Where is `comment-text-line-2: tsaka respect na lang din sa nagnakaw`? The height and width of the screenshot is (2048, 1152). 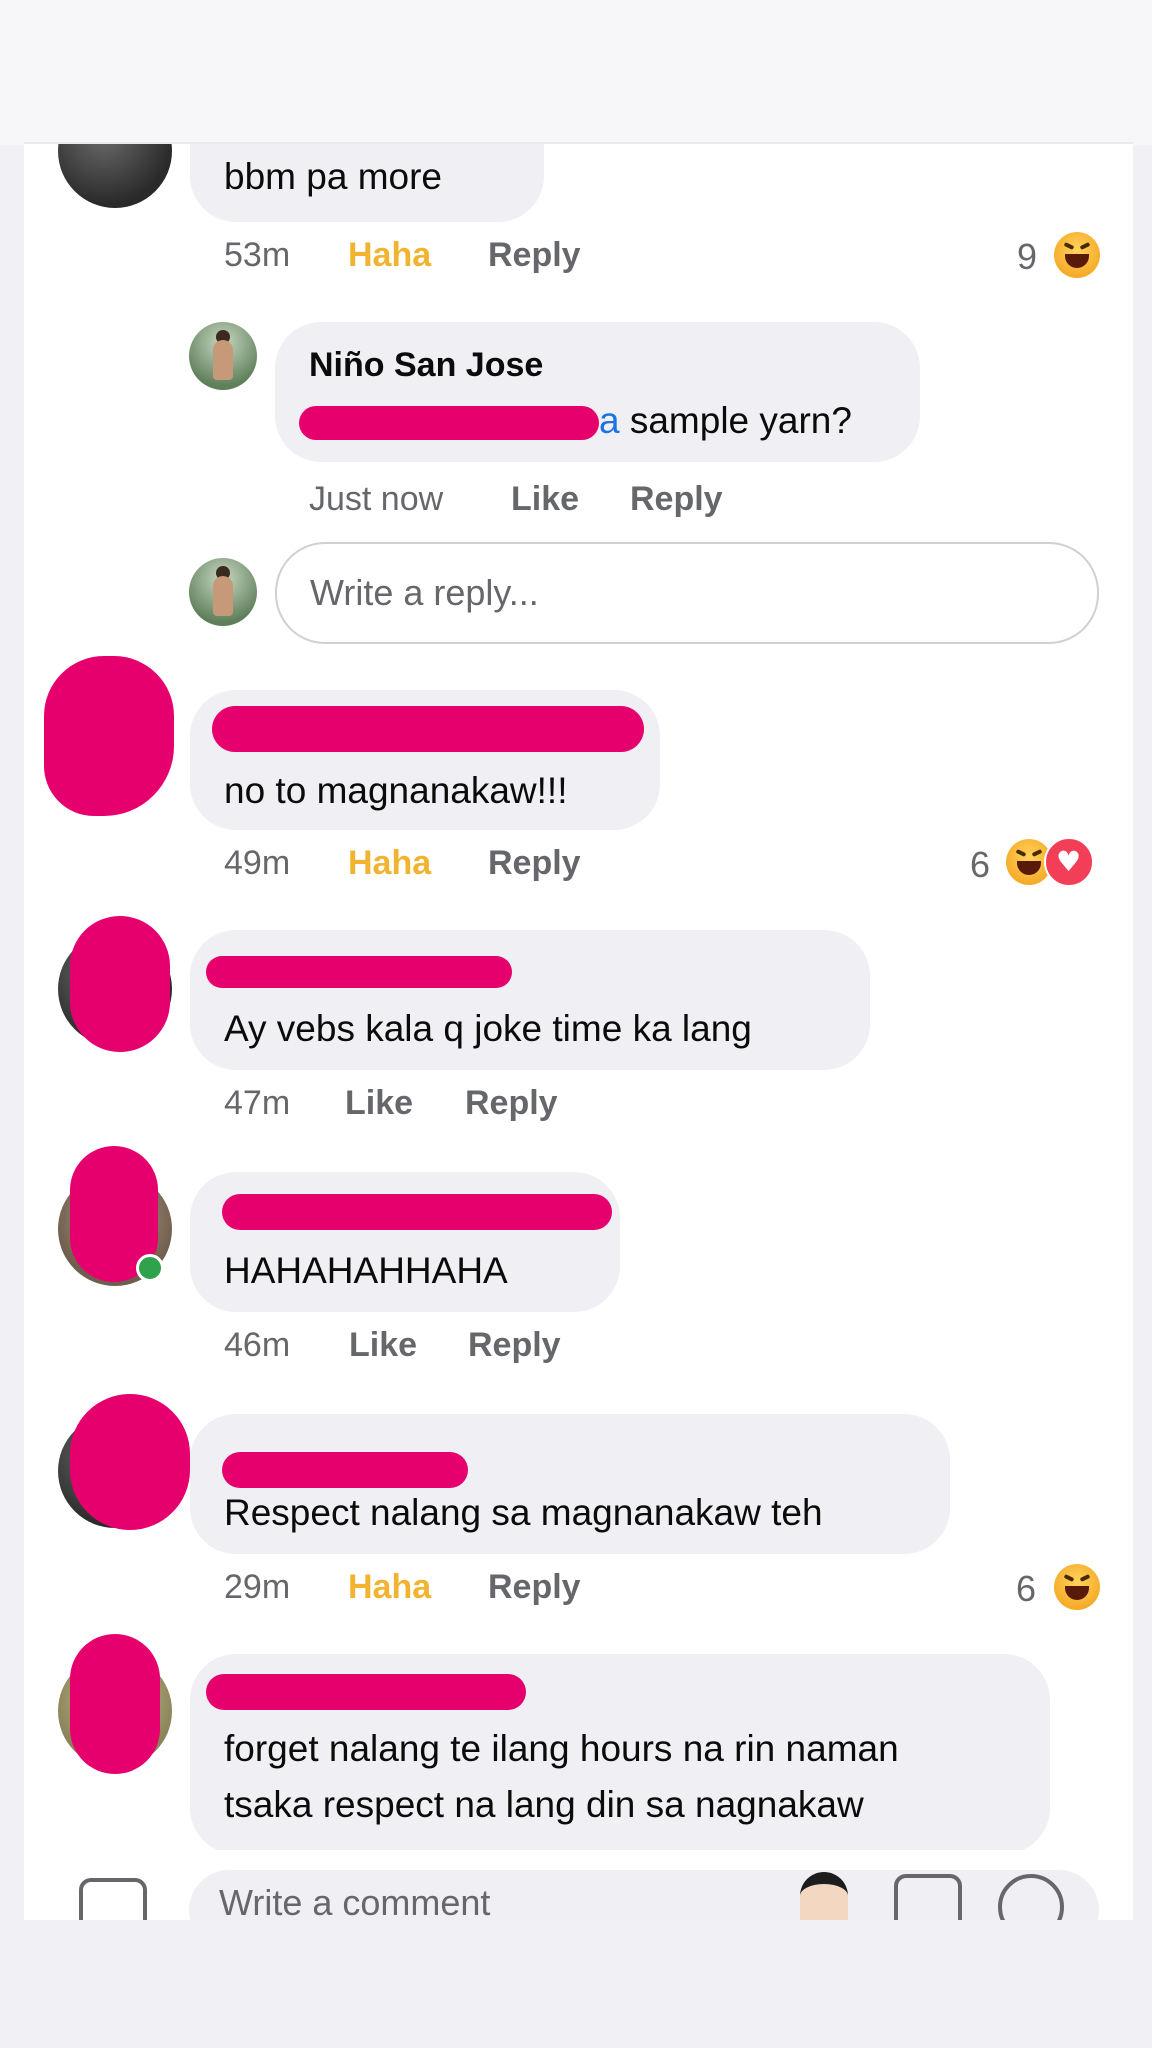 comment-text-line-2: tsaka respect na lang din sa nagnakaw is located at coordinates (544, 1804).